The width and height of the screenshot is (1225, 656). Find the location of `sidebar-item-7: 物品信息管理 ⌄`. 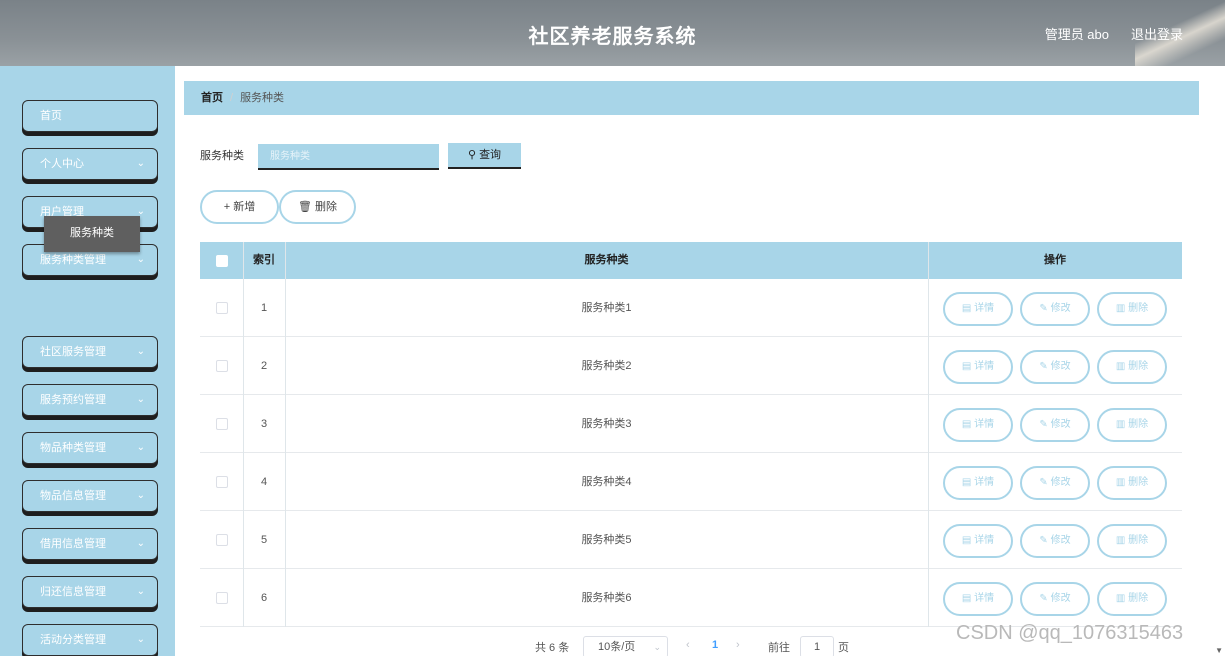

sidebar-item-7: 物品信息管理 ⌄ is located at coordinates (90, 496).